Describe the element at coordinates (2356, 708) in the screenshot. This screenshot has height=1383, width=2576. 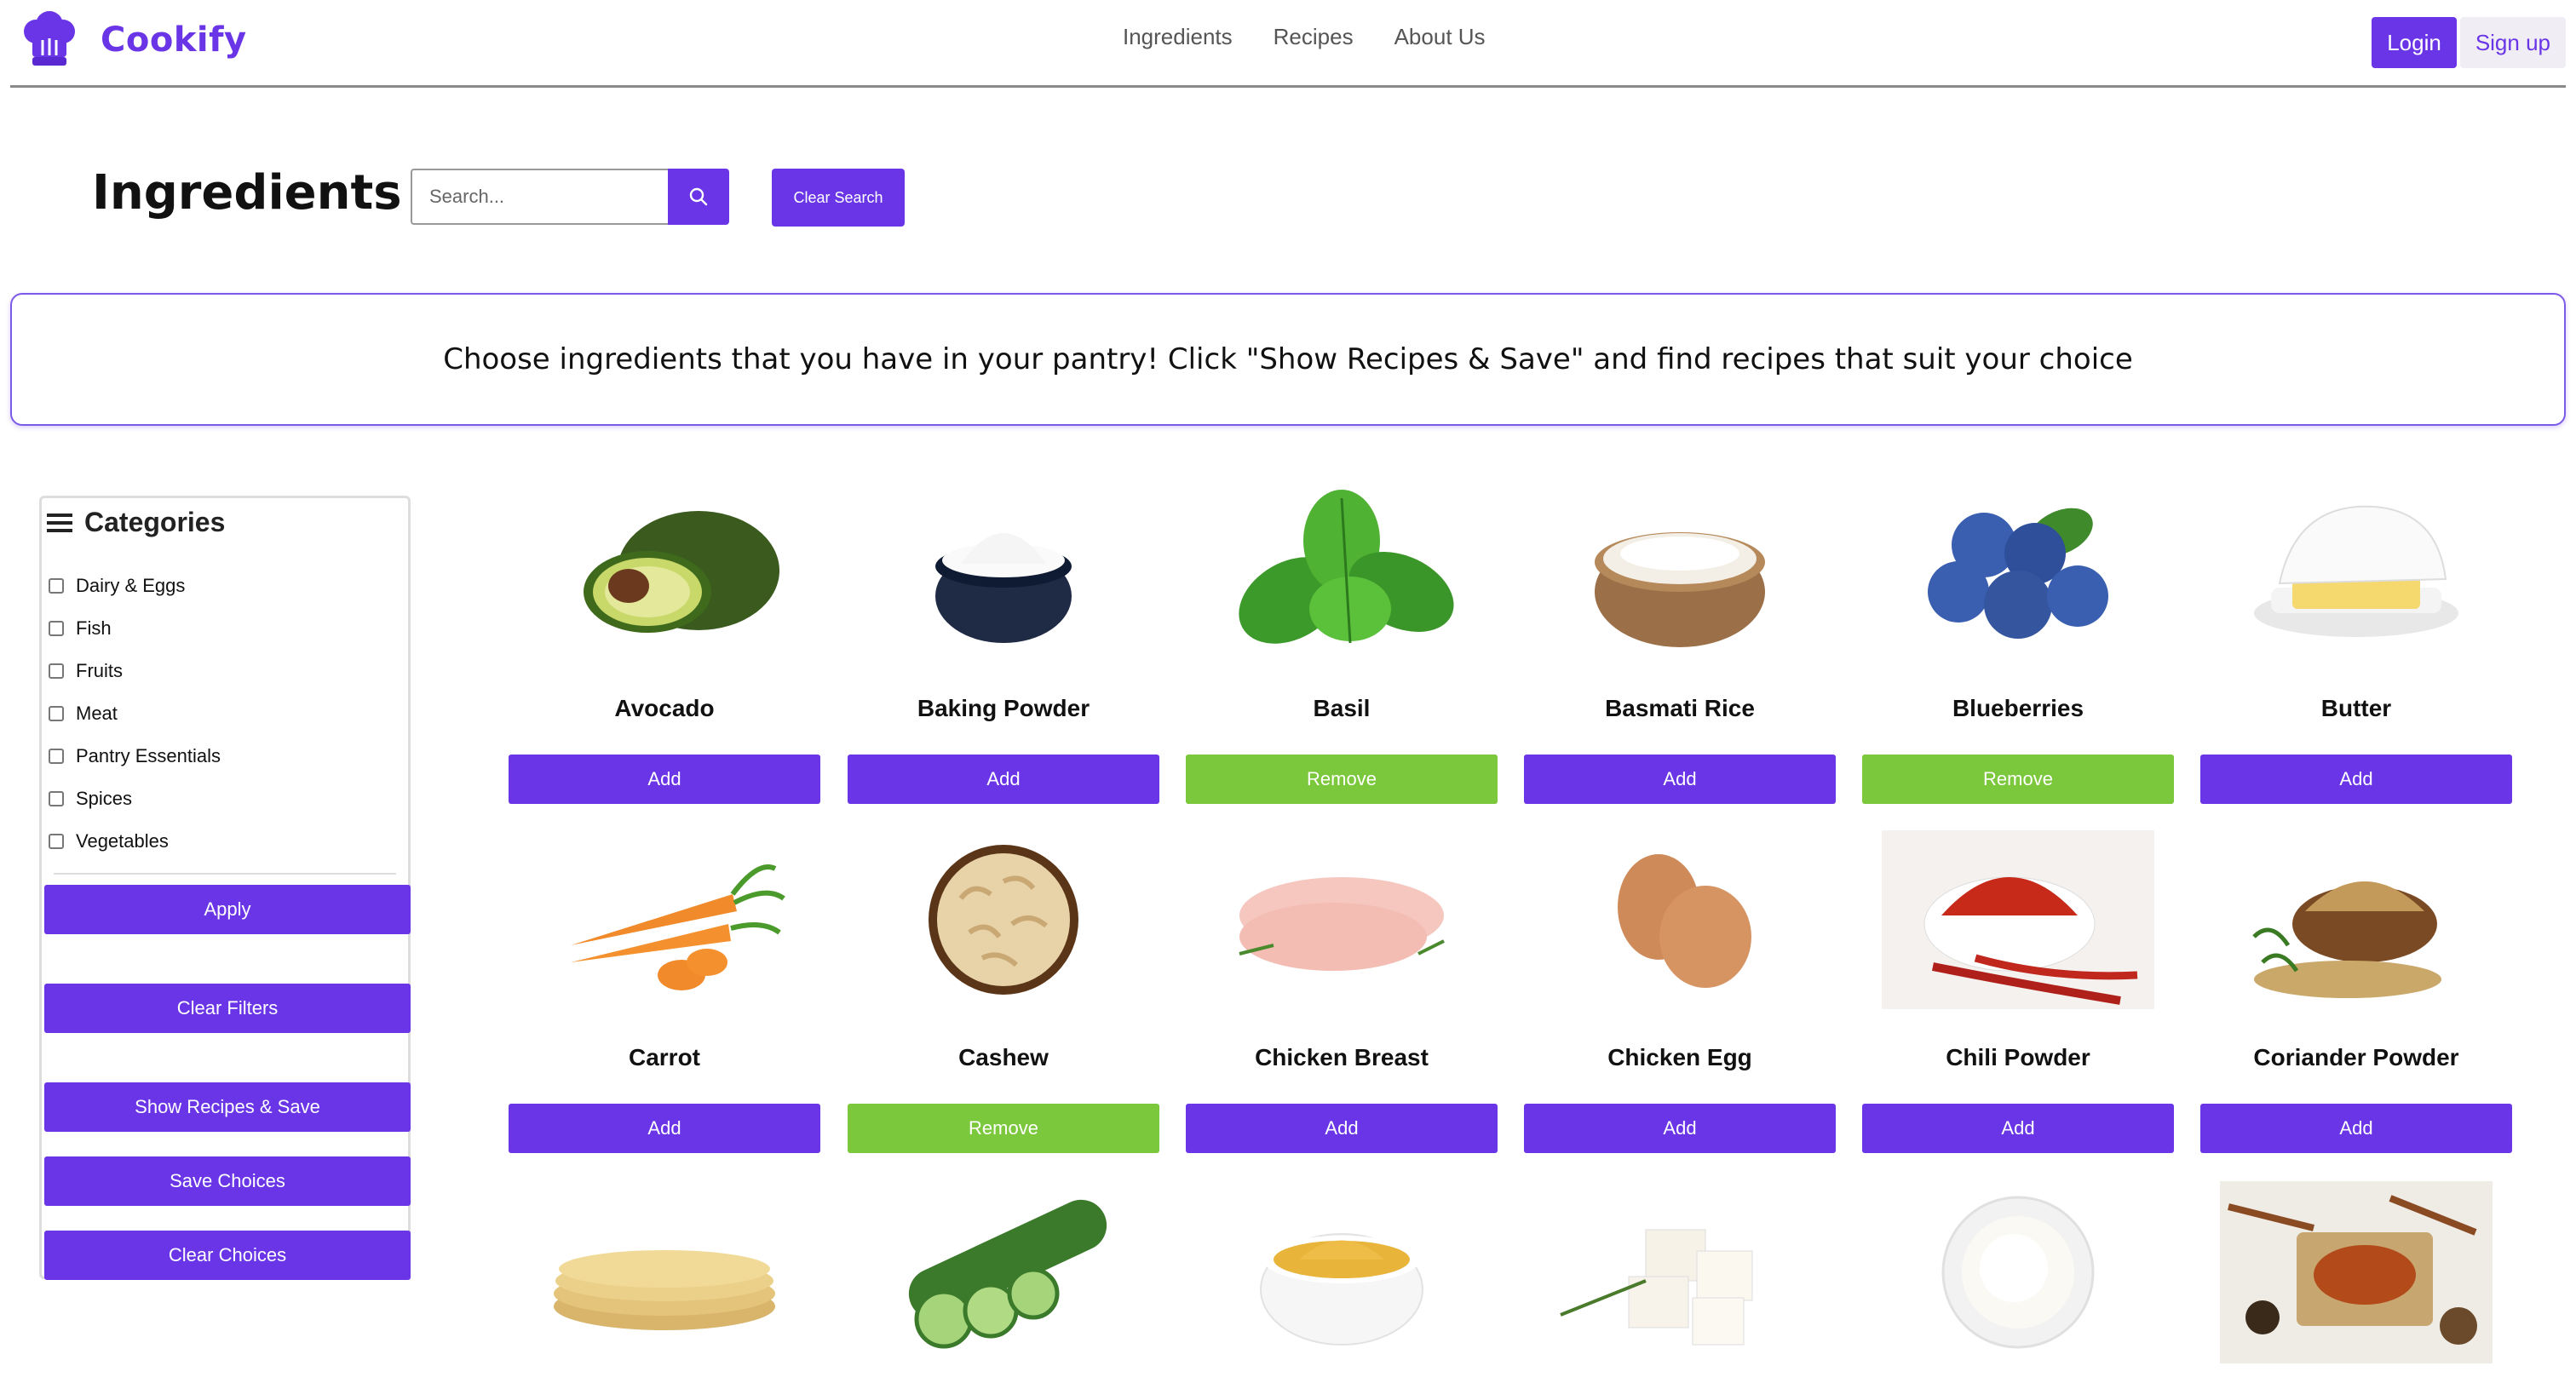
I see `ingredient-name: Butter` at that location.